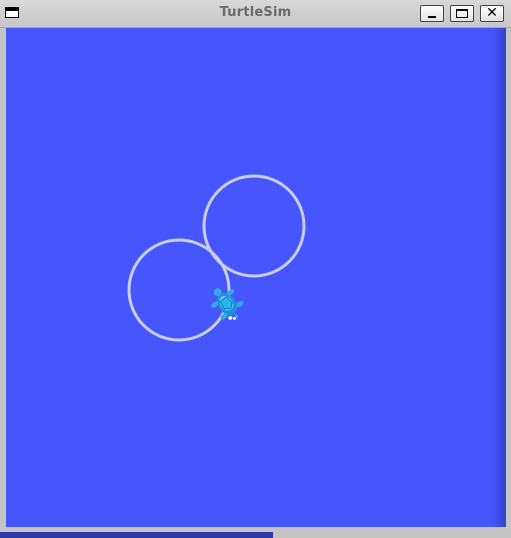 Image resolution: width=511 pixels, height=538 pixels. Describe the element at coordinates (255, 14) in the screenshot. I see `title-bar: TurtleSim ✕` at that location.